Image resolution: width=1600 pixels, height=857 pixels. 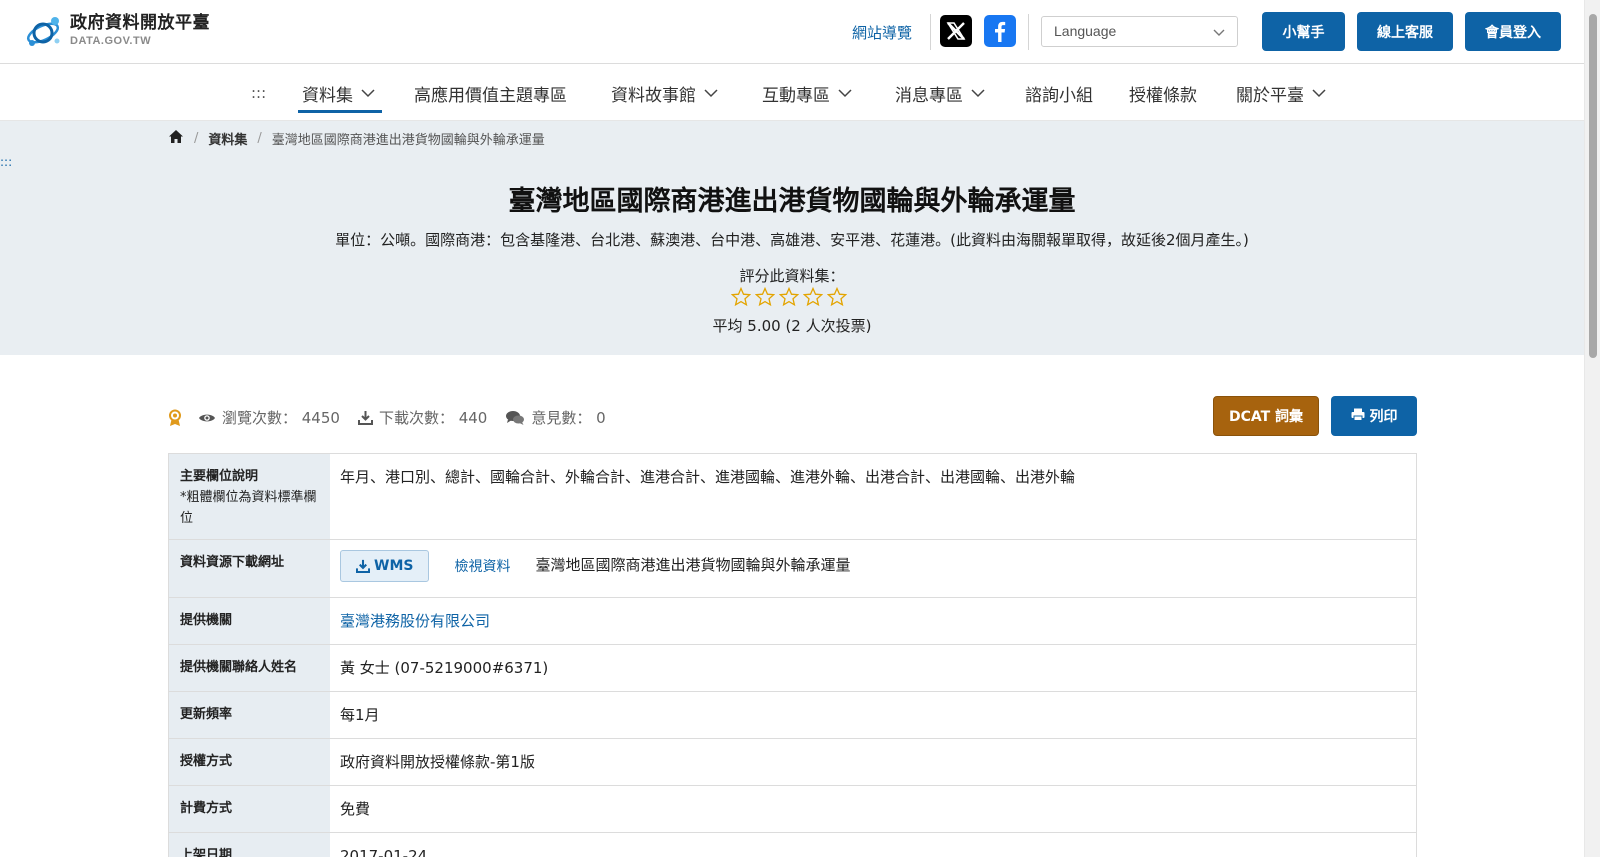 What do you see at coordinates (1266, 416) in the screenshot?
I see `dcat-vocabulary-button: DCAT 詞彙` at bounding box center [1266, 416].